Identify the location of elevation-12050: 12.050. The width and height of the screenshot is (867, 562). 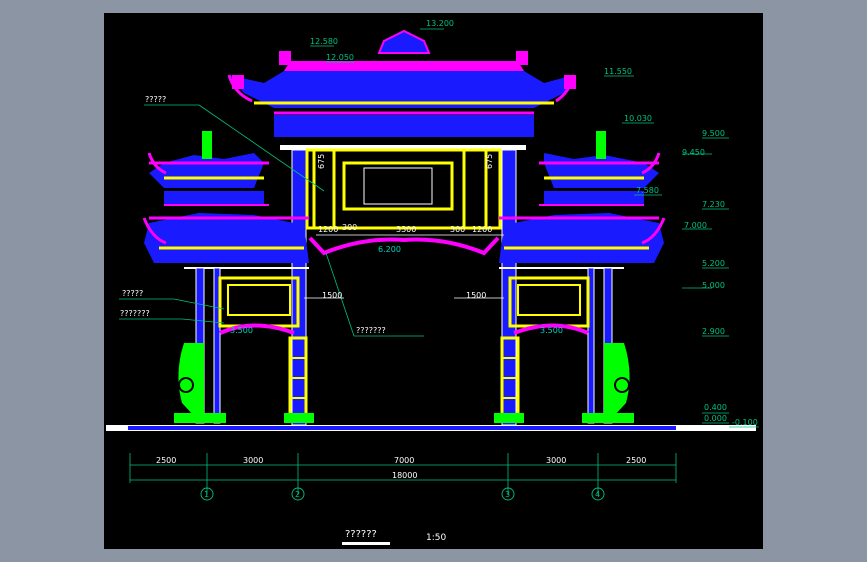
(340, 57).